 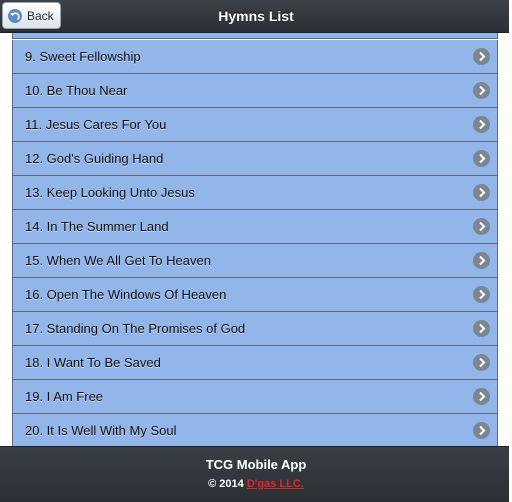 What do you see at coordinates (255, 227) in the screenshot?
I see `list-item: 14. In The Summer Land` at bounding box center [255, 227].